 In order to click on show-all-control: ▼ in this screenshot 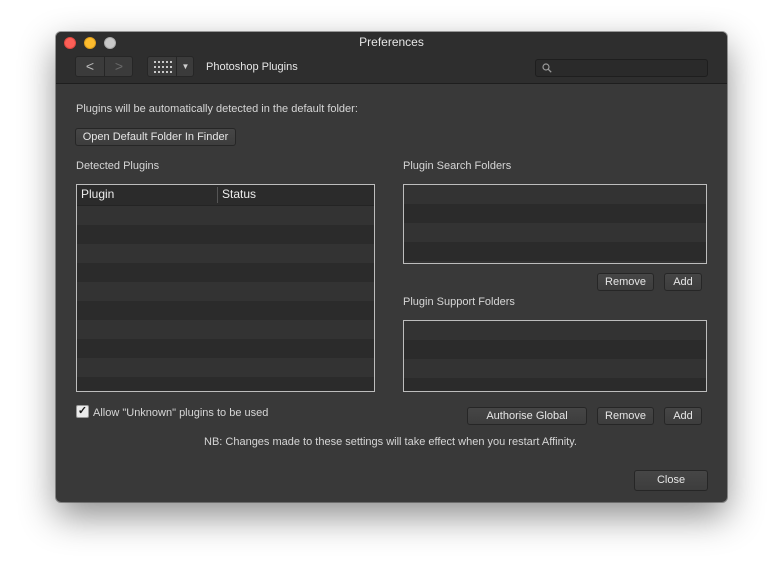, I will do `click(170, 66)`.